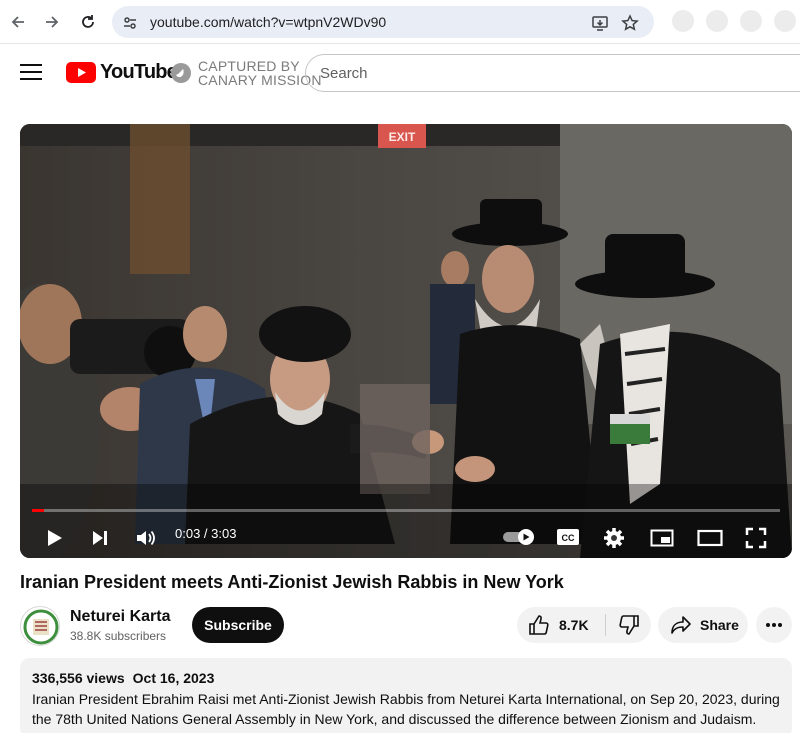 This screenshot has height=733, width=800. What do you see at coordinates (785, 21) in the screenshot?
I see `profile-icon` at bounding box center [785, 21].